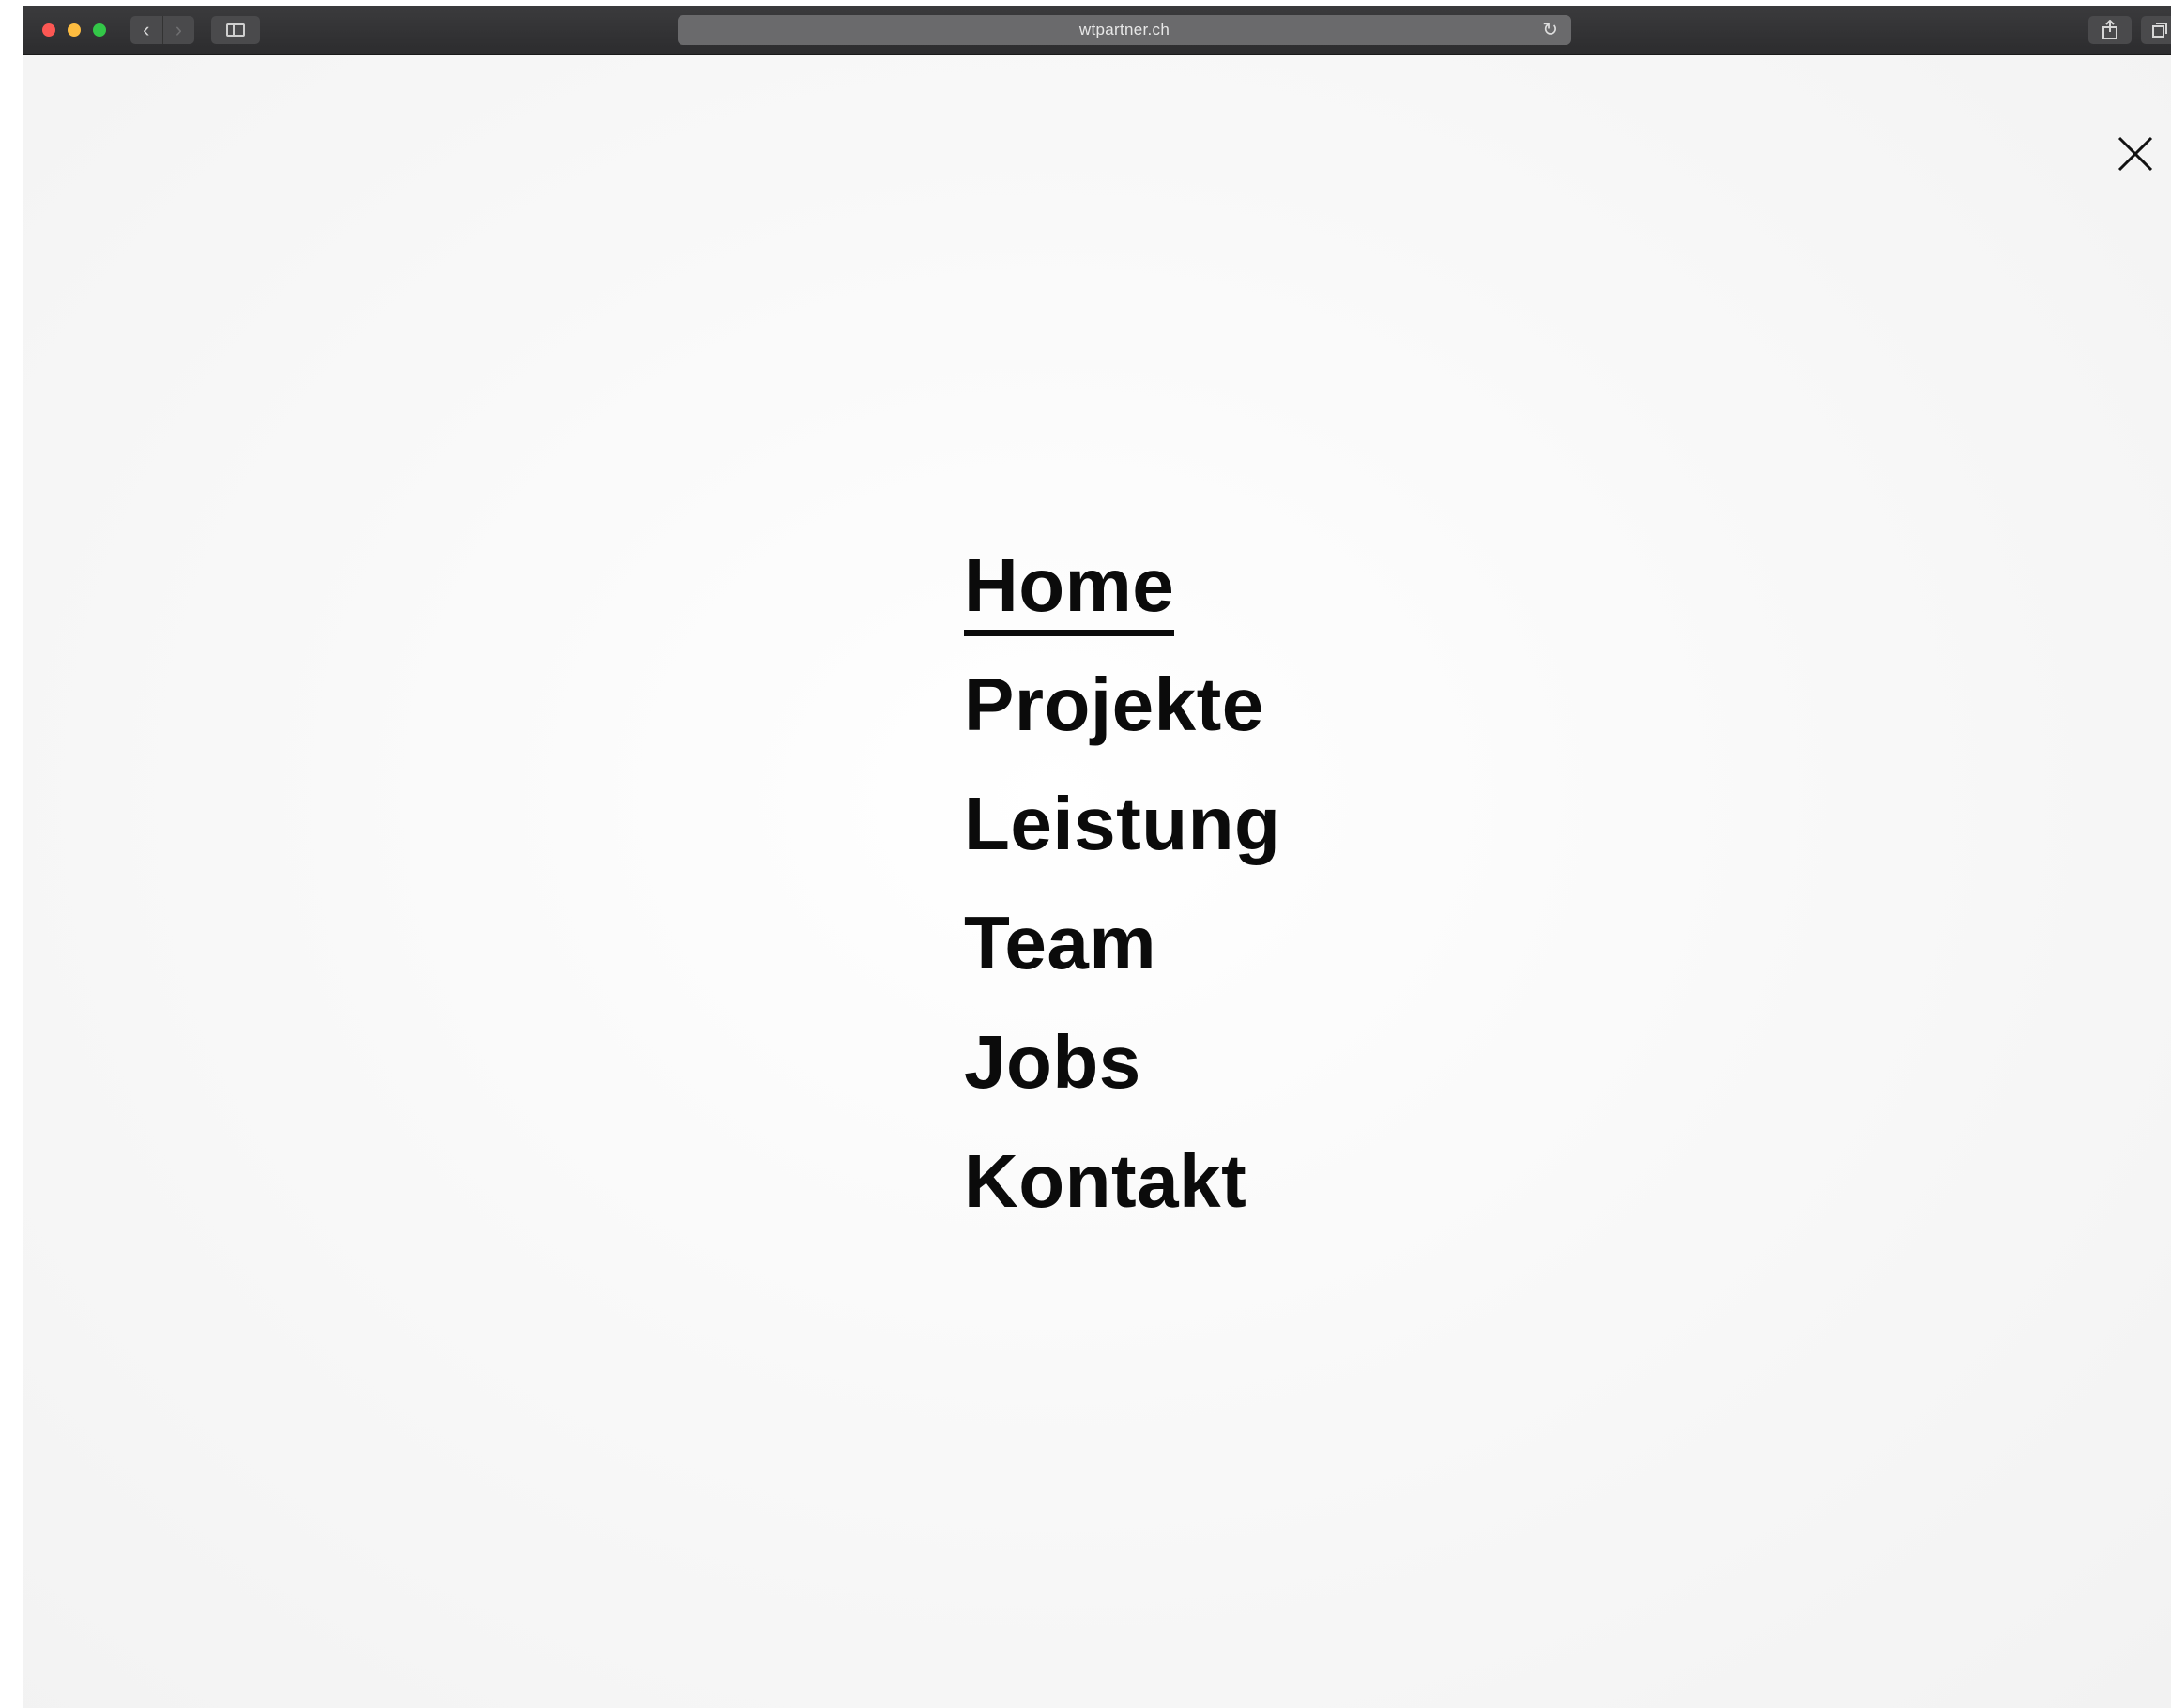  I want to click on history-navigation: ‹ ›, so click(162, 30).